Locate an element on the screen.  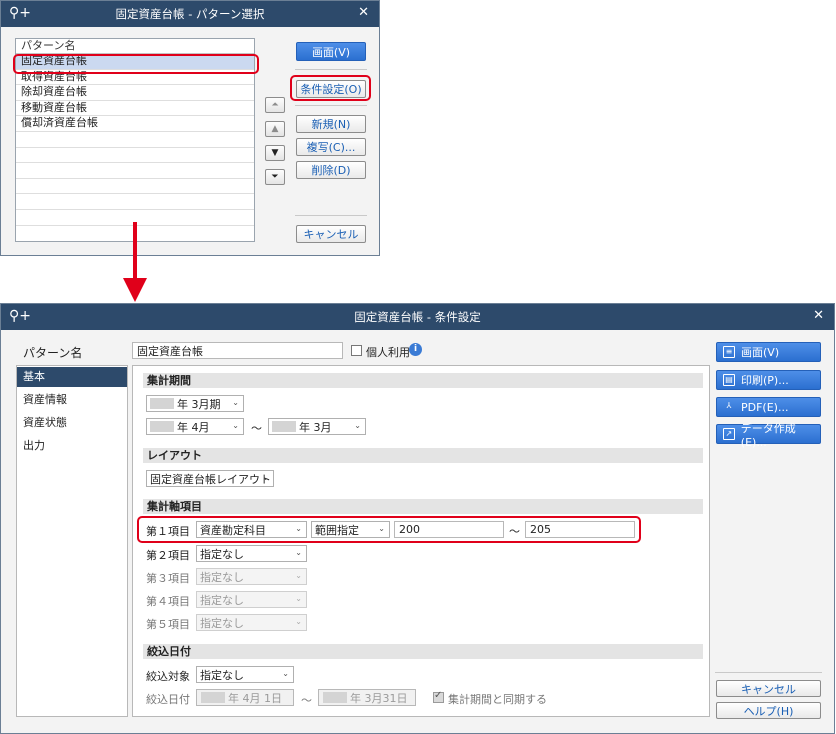
list-item: 移動資産台帳 is located at coordinates (135, 109).